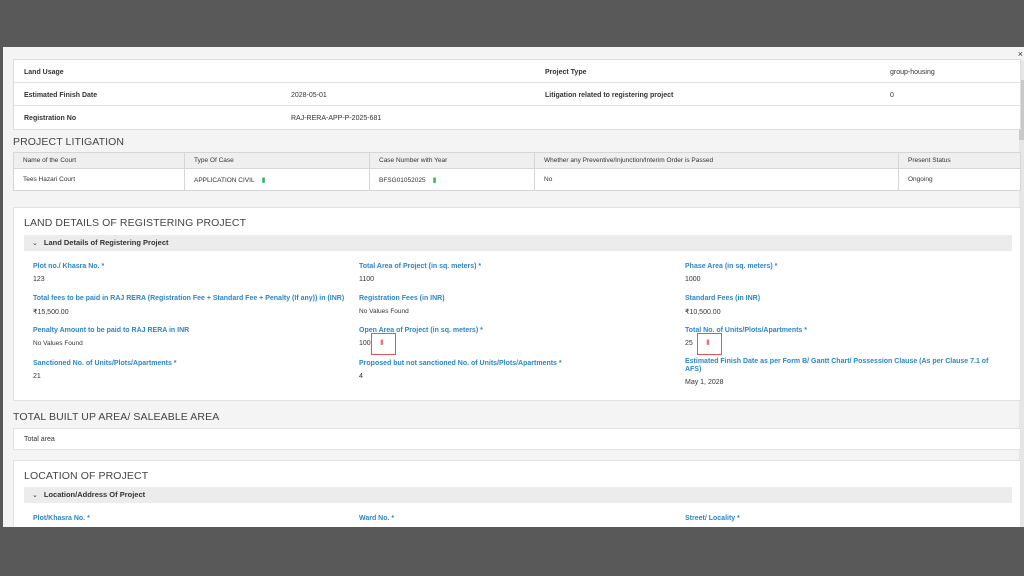 The width and height of the screenshot is (1024, 576). I want to click on column-header: Name of the Court, so click(99, 160).